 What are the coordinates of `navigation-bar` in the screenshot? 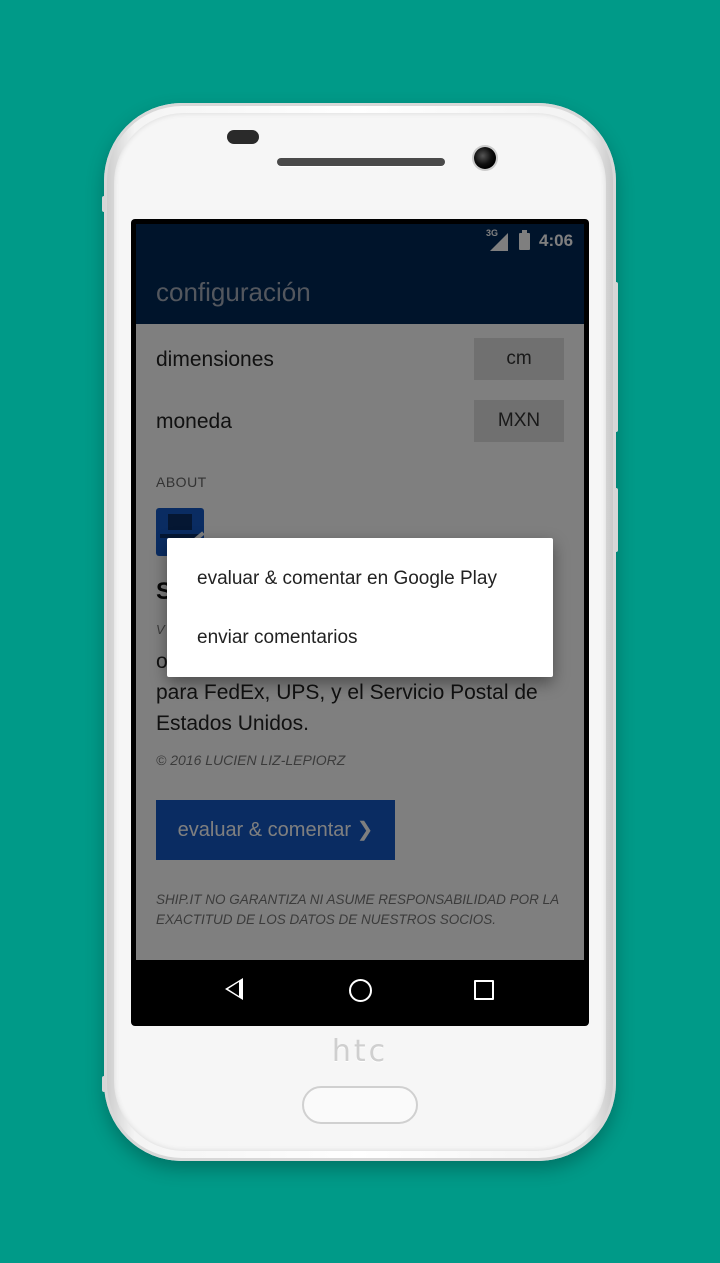 It's located at (360, 990).